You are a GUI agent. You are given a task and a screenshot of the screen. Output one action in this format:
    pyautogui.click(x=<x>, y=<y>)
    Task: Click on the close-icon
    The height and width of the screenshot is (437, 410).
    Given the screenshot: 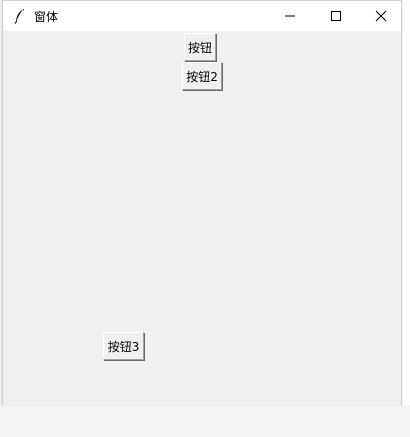 What is the action you would take?
    pyautogui.click(x=381, y=16)
    